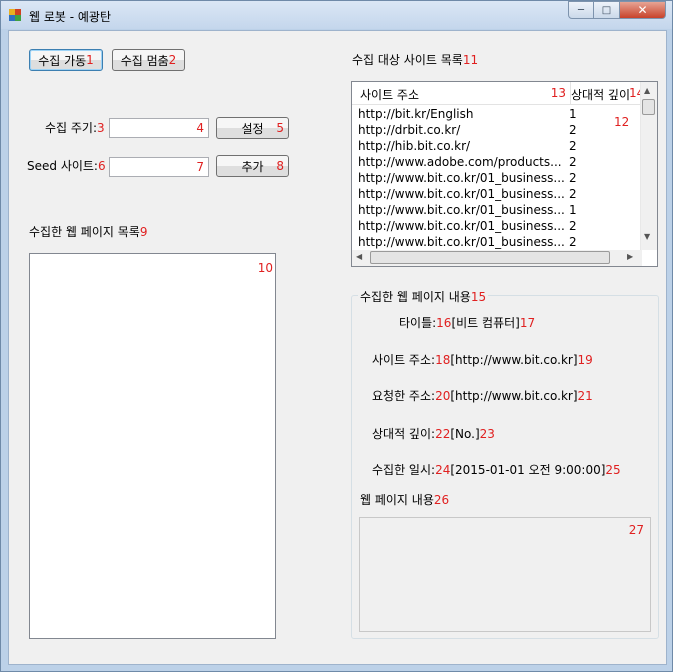 The height and width of the screenshot is (672, 673). I want to click on collected-date-value: [2015-01-01 오전 9:00:00], so click(528, 470).